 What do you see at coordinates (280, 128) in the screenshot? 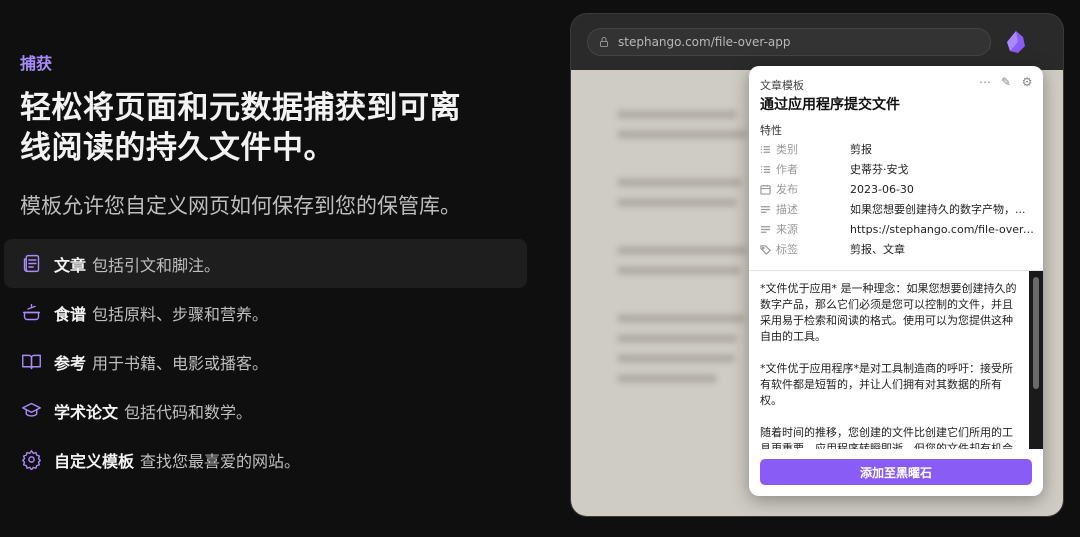
I see `headline: 轻松将页面和元数据捕获到可离 线阅读的持久文件中。` at bounding box center [280, 128].